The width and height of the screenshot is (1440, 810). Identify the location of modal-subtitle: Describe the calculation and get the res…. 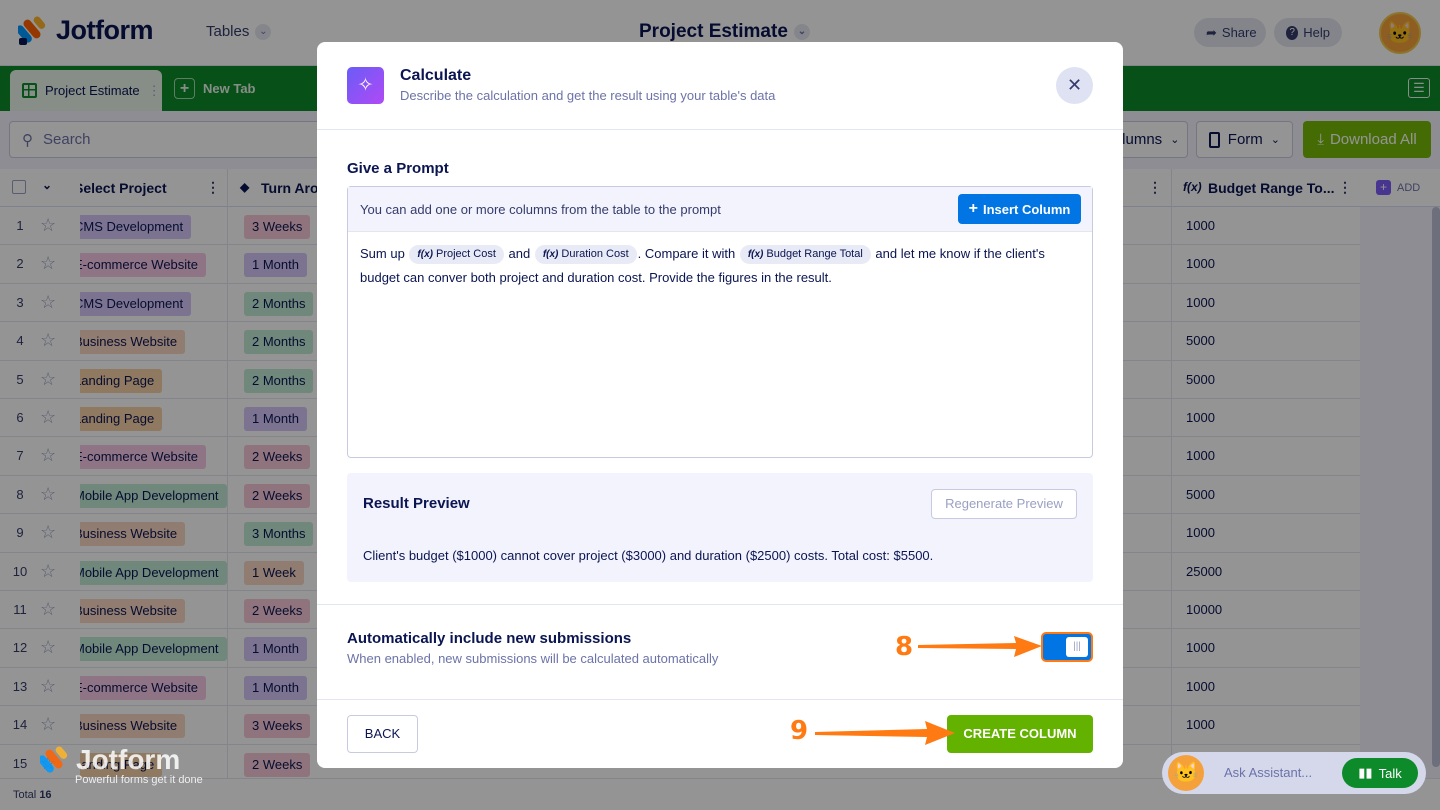
(588, 95).